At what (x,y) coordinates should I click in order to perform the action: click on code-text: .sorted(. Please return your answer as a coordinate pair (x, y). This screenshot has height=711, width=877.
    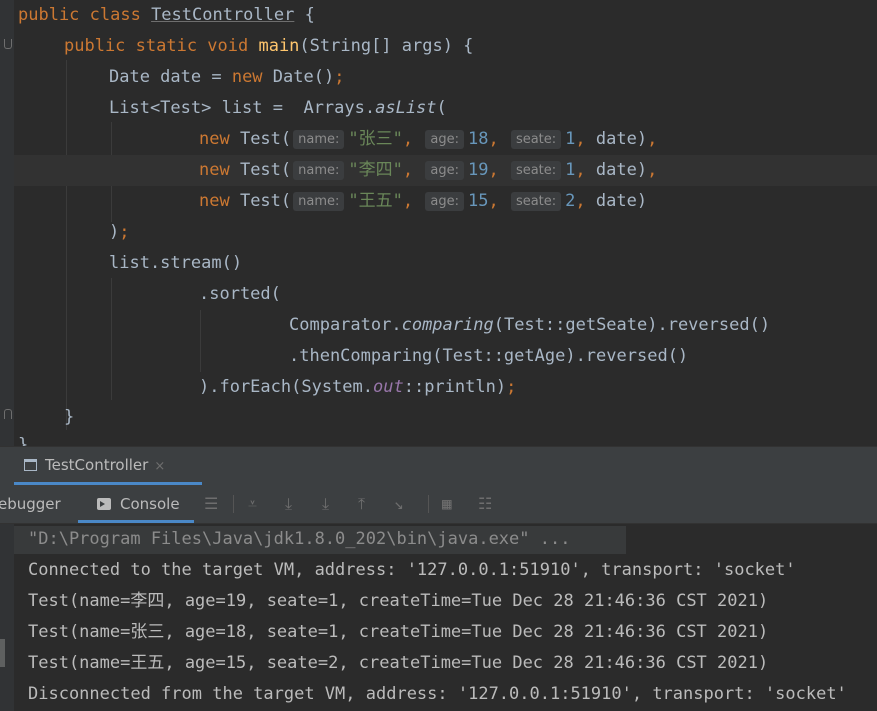
    Looking at the image, I should click on (240, 294).